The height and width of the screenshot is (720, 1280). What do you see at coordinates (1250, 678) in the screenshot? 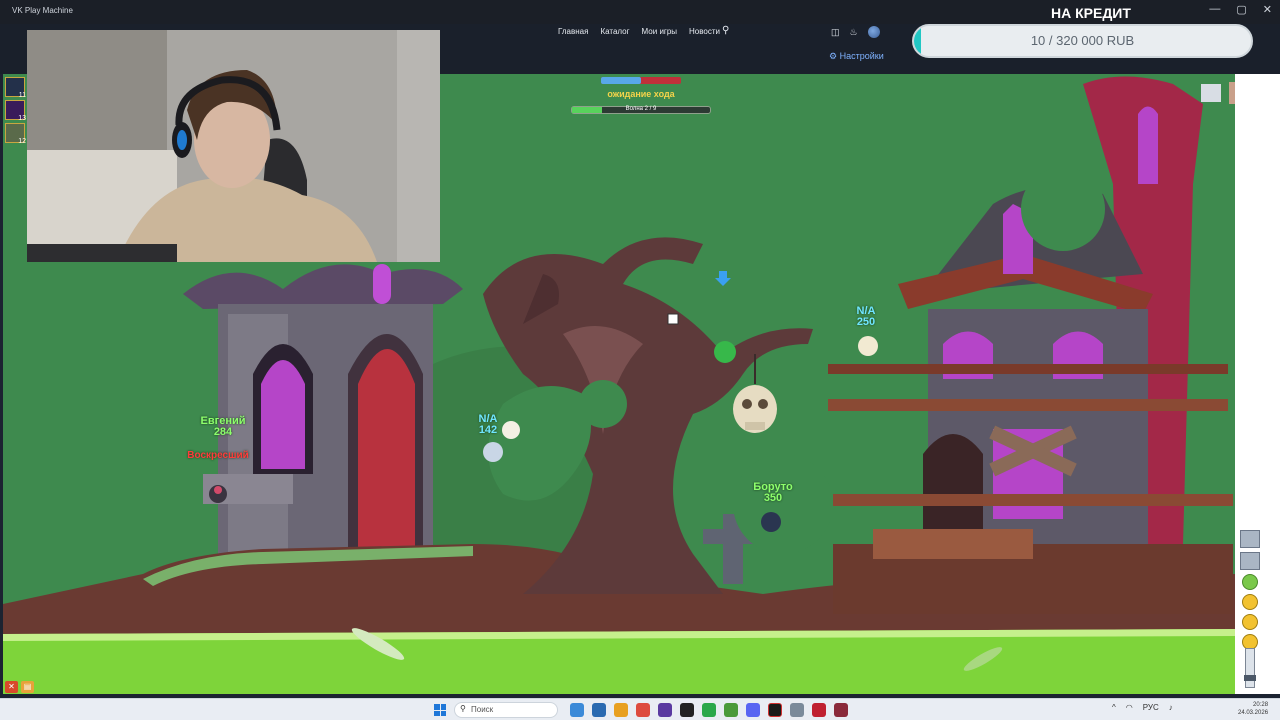
I see `zoom-slider-knob` at bounding box center [1250, 678].